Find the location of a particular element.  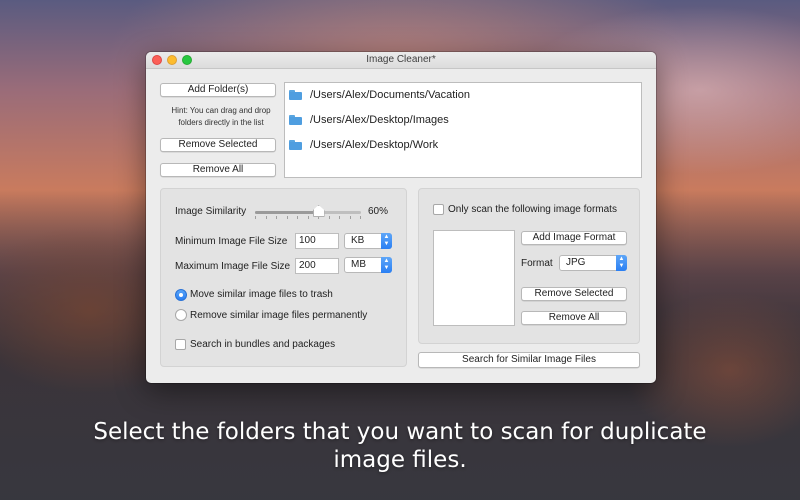

title-bar: Image Cleaner* is located at coordinates (401, 60).